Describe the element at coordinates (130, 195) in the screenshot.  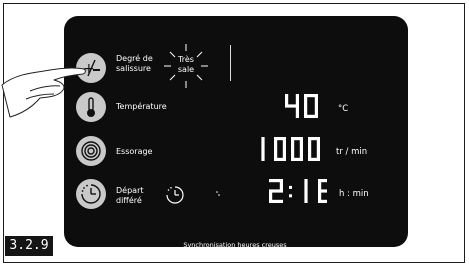
I see `delay-start-label: Départ différé` at that location.